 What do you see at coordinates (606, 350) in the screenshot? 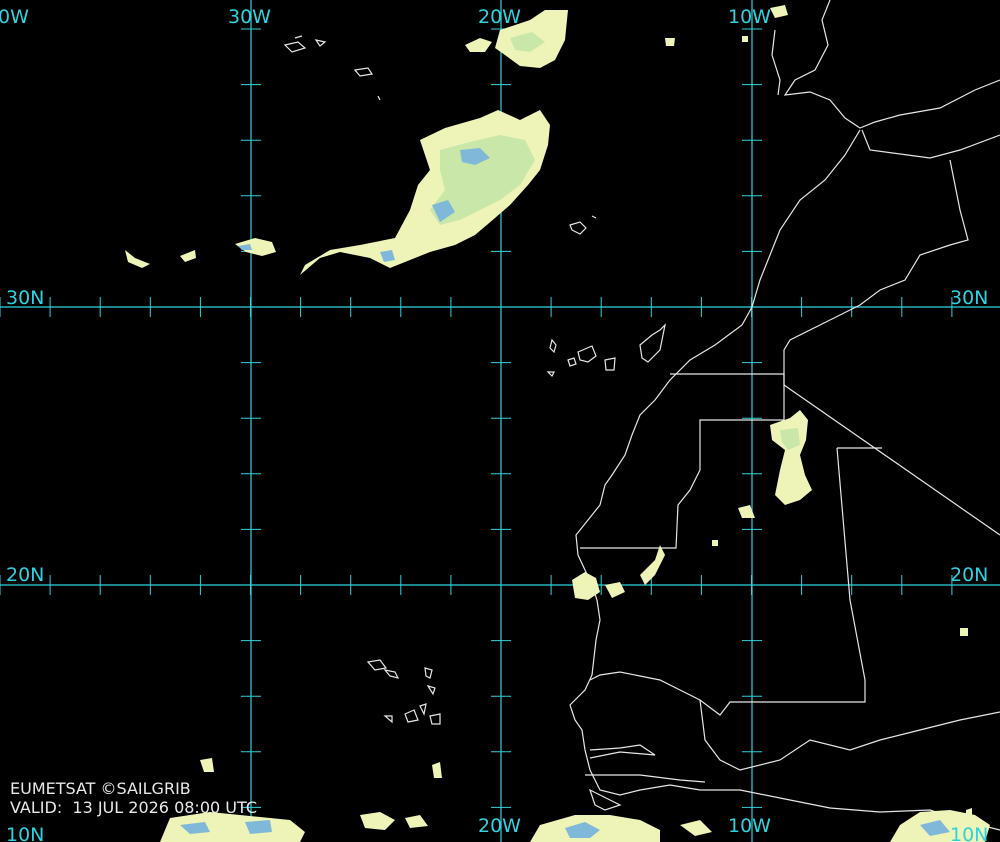
I see `canary-islands` at bounding box center [606, 350].